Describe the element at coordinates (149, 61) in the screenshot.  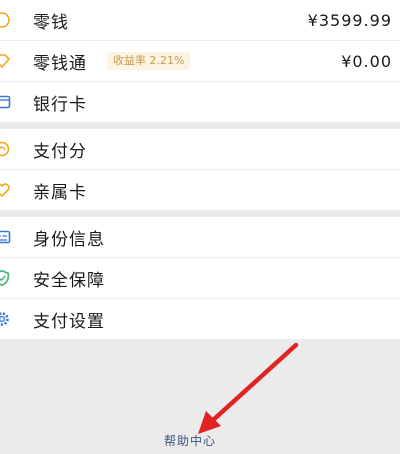
I see `yield-rate-badge: 收益率 2.21%` at that location.